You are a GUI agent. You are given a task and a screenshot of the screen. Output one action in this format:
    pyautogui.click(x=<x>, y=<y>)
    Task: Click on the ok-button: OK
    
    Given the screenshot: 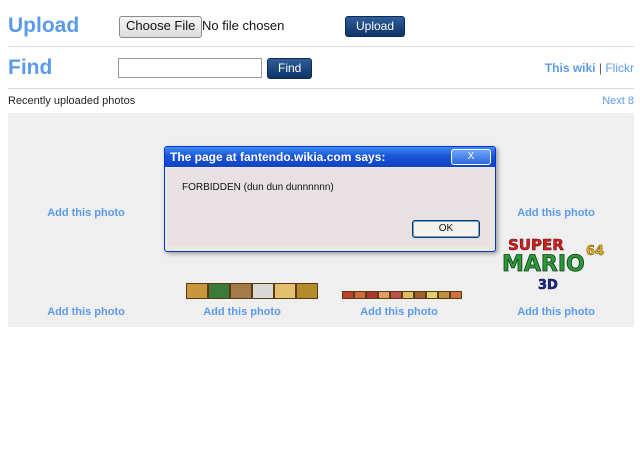 What is the action you would take?
    pyautogui.click(x=446, y=229)
    